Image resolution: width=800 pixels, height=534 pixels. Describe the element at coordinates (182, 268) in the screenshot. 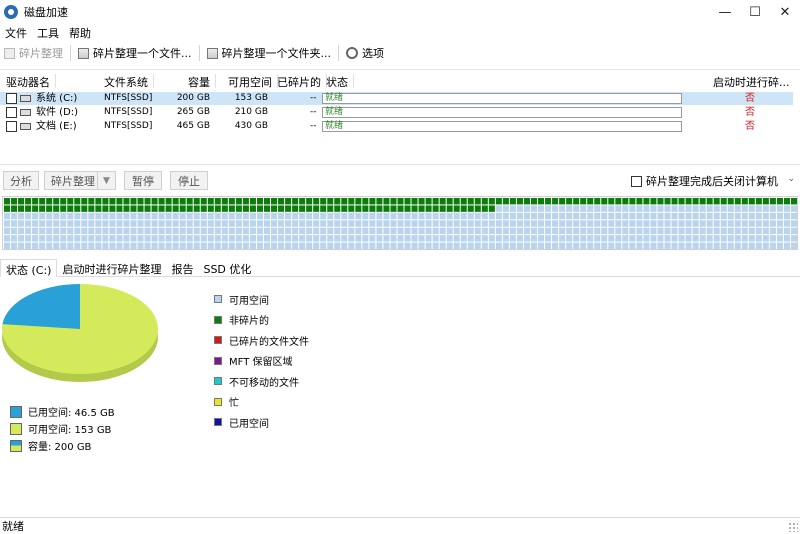

I see `tab-report: 报告` at that location.